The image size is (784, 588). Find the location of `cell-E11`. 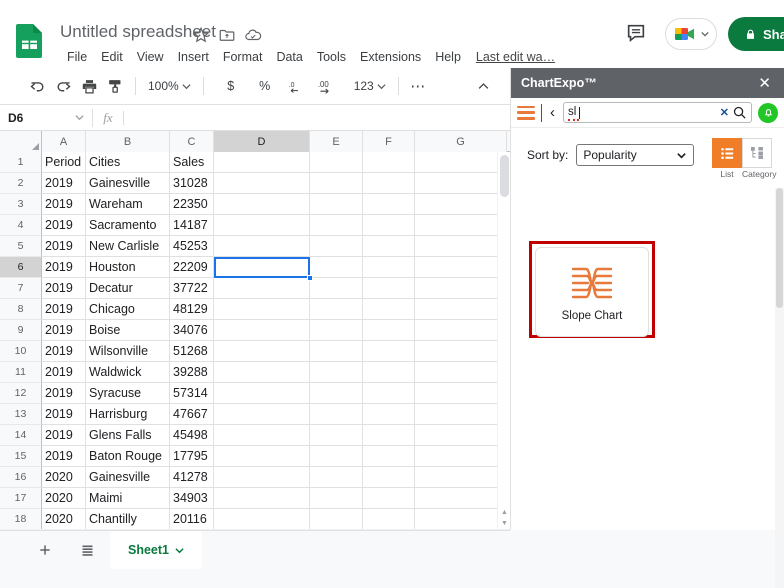

cell-E11 is located at coordinates (336, 372).